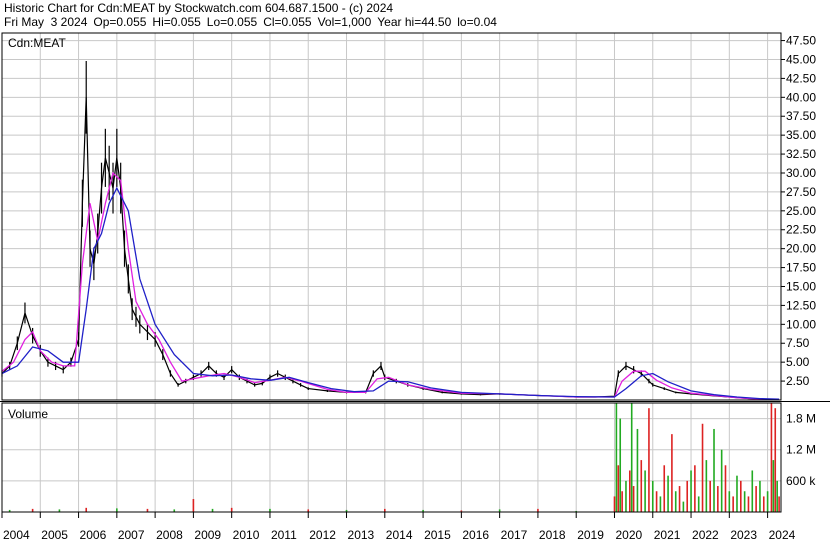  Describe the element at coordinates (798, 362) in the screenshot. I see `price-y-tick-label: 5.00` at that location.